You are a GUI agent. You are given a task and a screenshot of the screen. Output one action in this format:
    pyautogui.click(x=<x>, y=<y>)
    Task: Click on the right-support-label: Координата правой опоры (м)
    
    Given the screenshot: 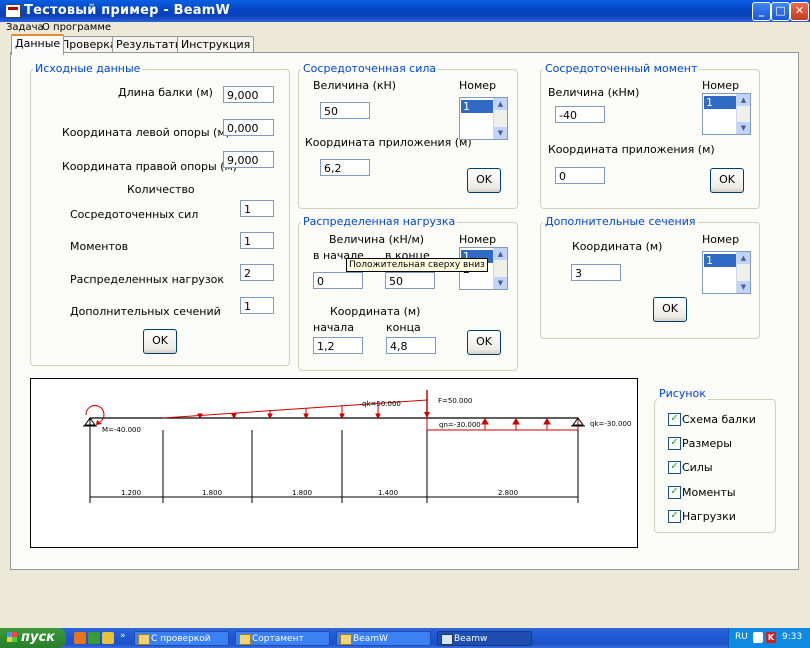 What is the action you would take?
    pyautogui.click(x=150, y=166)
    